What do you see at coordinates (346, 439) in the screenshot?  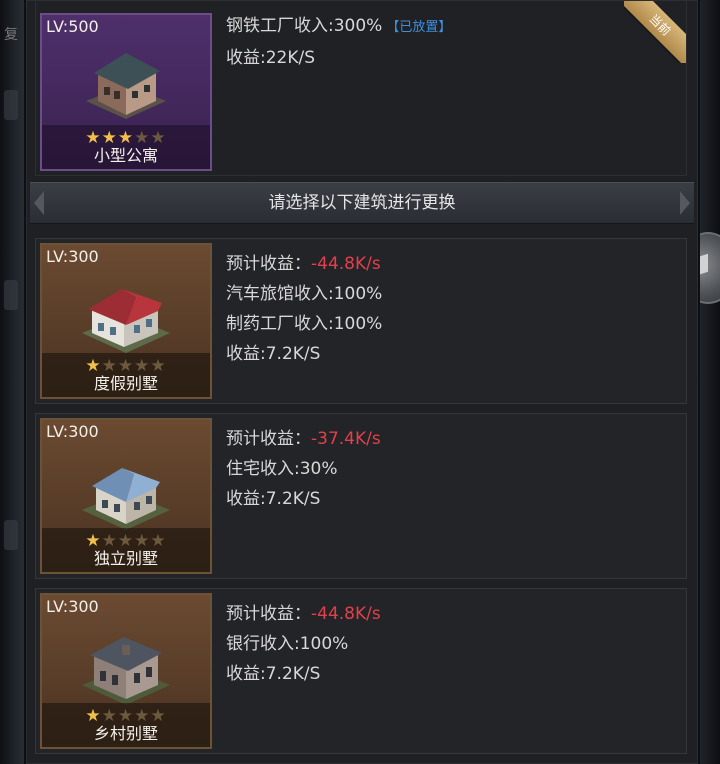 I see `expected-yield-value: -37.4K/s` at bounding box center [346, 439].